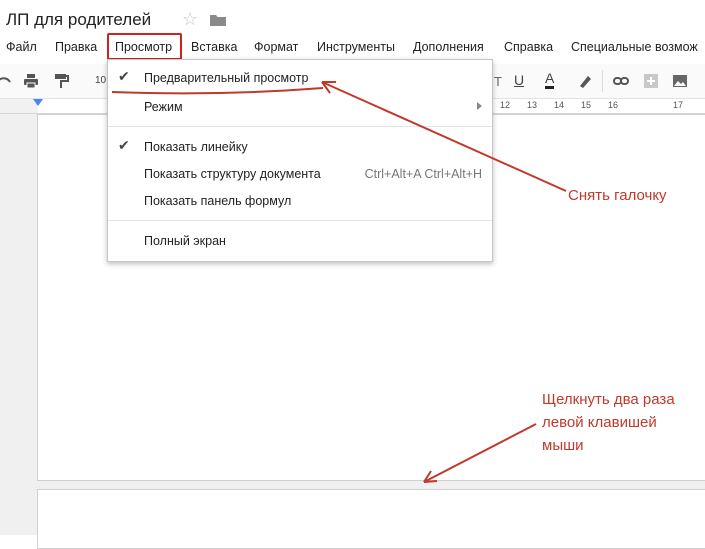  Describe the element at coordinates (352, 18) in the screenshot. I see `title-bar: ЛП для родителей ☆` at that location.